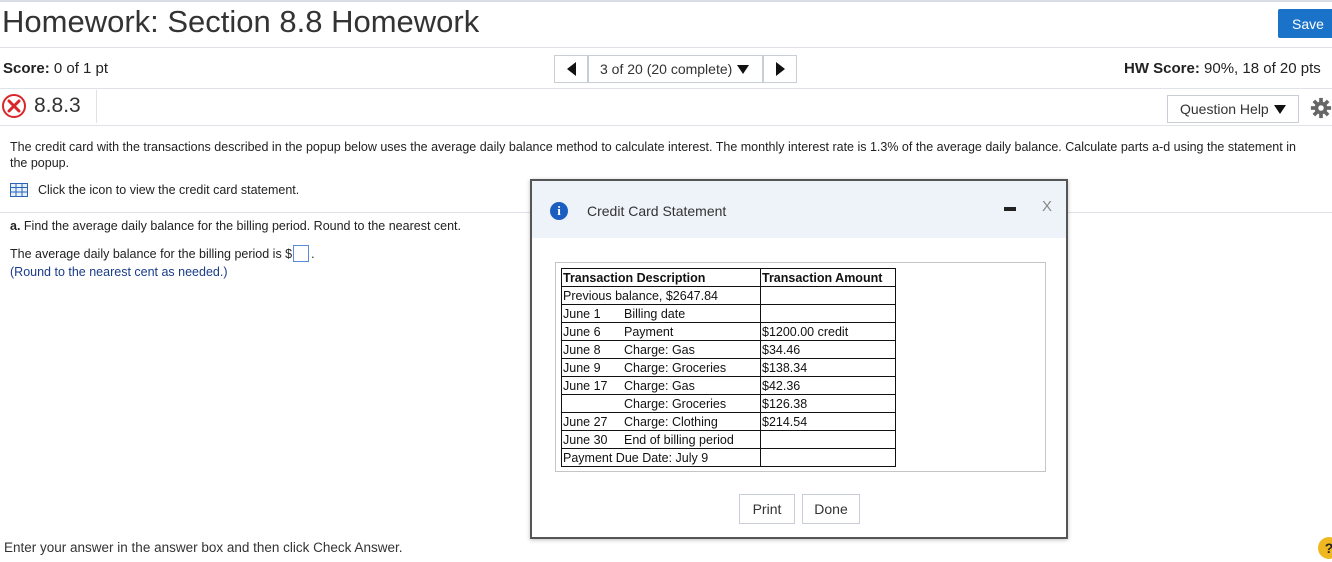  Describe the element at coordinates (1260, 68) in the screenshot. I see `hw-score-value: 90%, 18 of 20 pts` at that location.